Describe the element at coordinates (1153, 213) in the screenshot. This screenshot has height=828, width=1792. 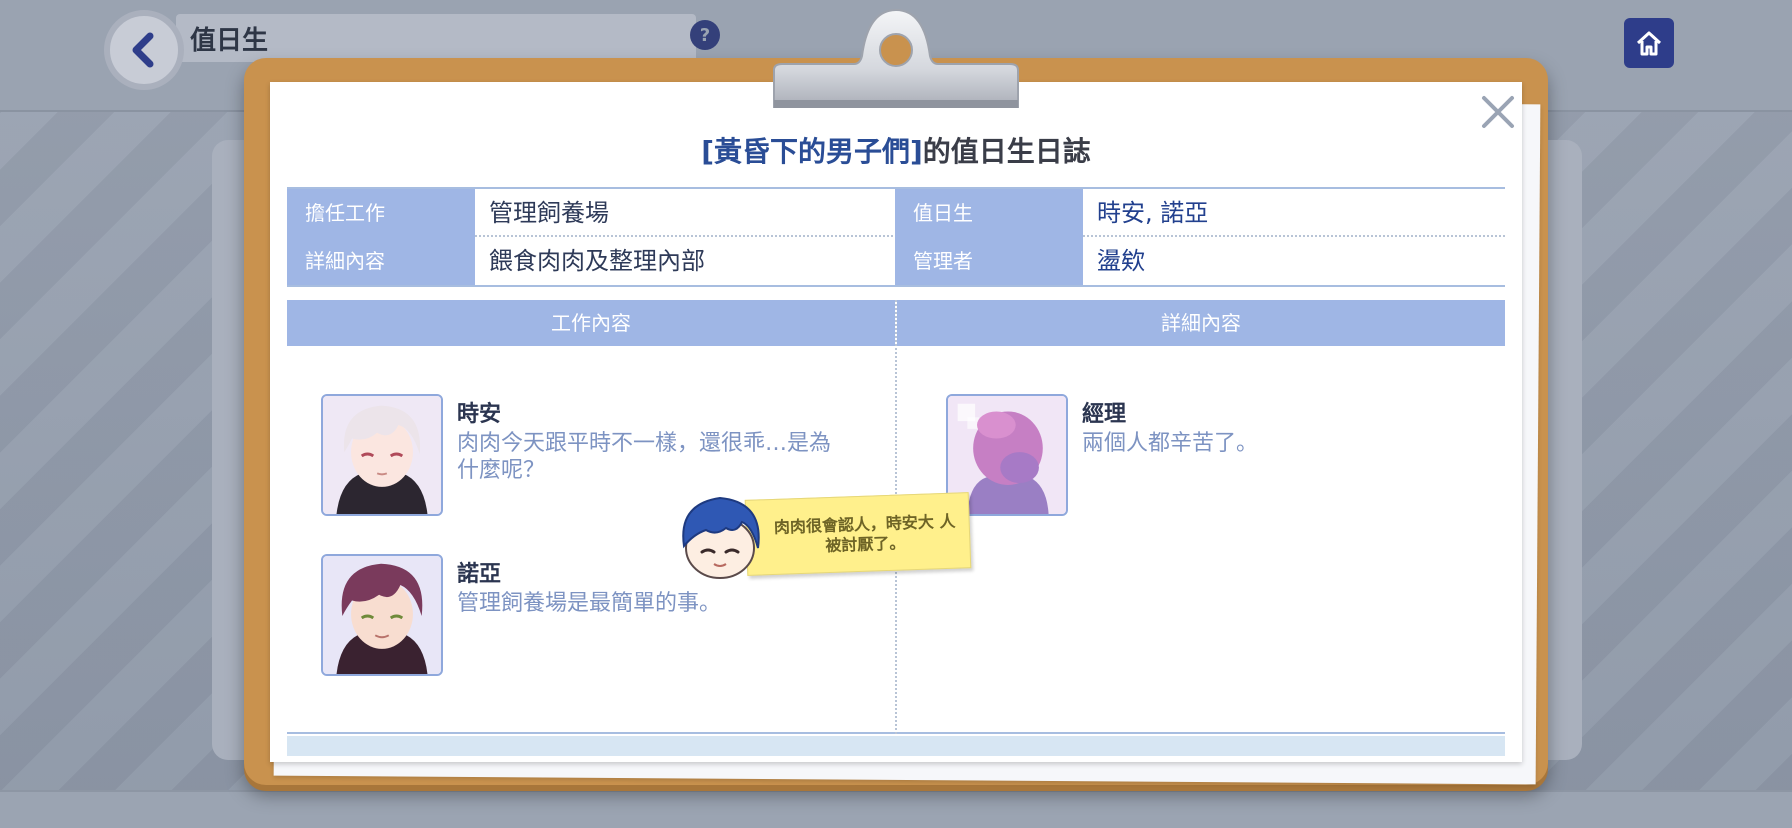
I see `duty-value: 時安, 諾亞` at that location.